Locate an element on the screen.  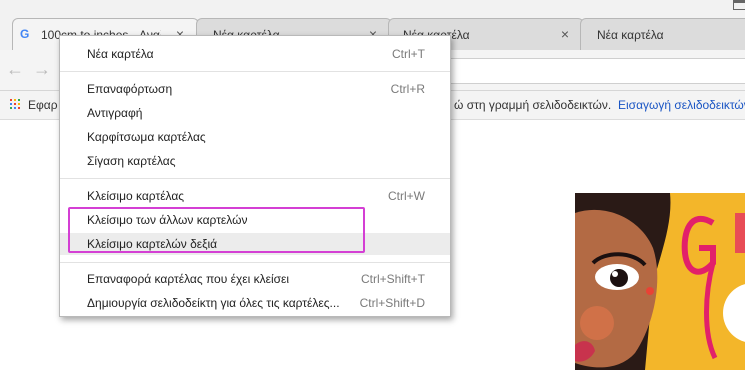
back-arrow-icon: ← is located at coordinates (15, 69).